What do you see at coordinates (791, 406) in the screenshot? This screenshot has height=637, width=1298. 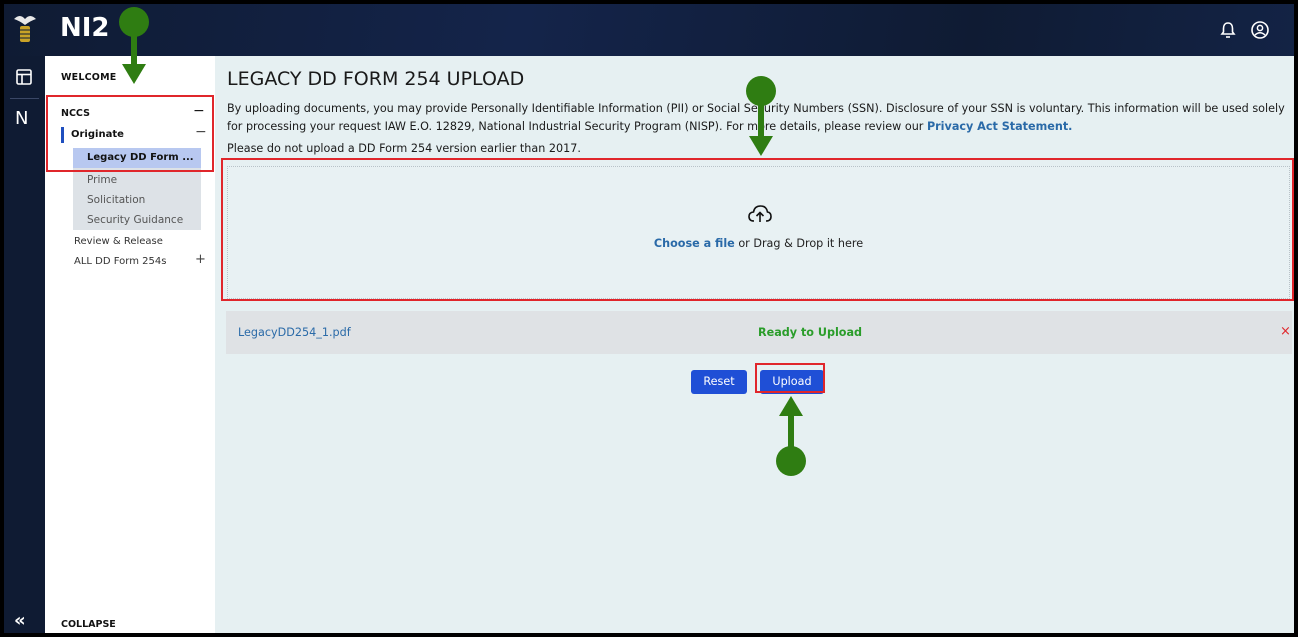 I see `annotation-arrow-3-head` at bounding box center [791, 406].